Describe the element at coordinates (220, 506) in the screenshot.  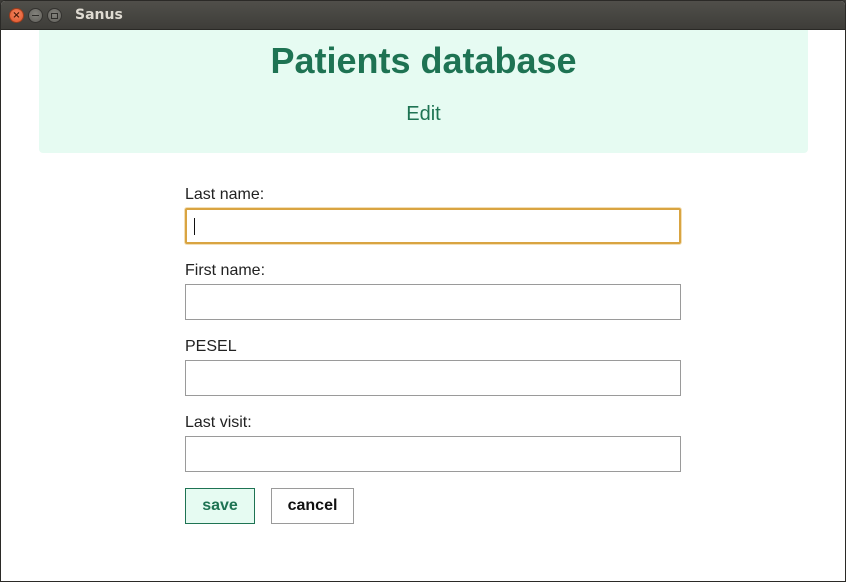
I see `save-button: save` at that location.